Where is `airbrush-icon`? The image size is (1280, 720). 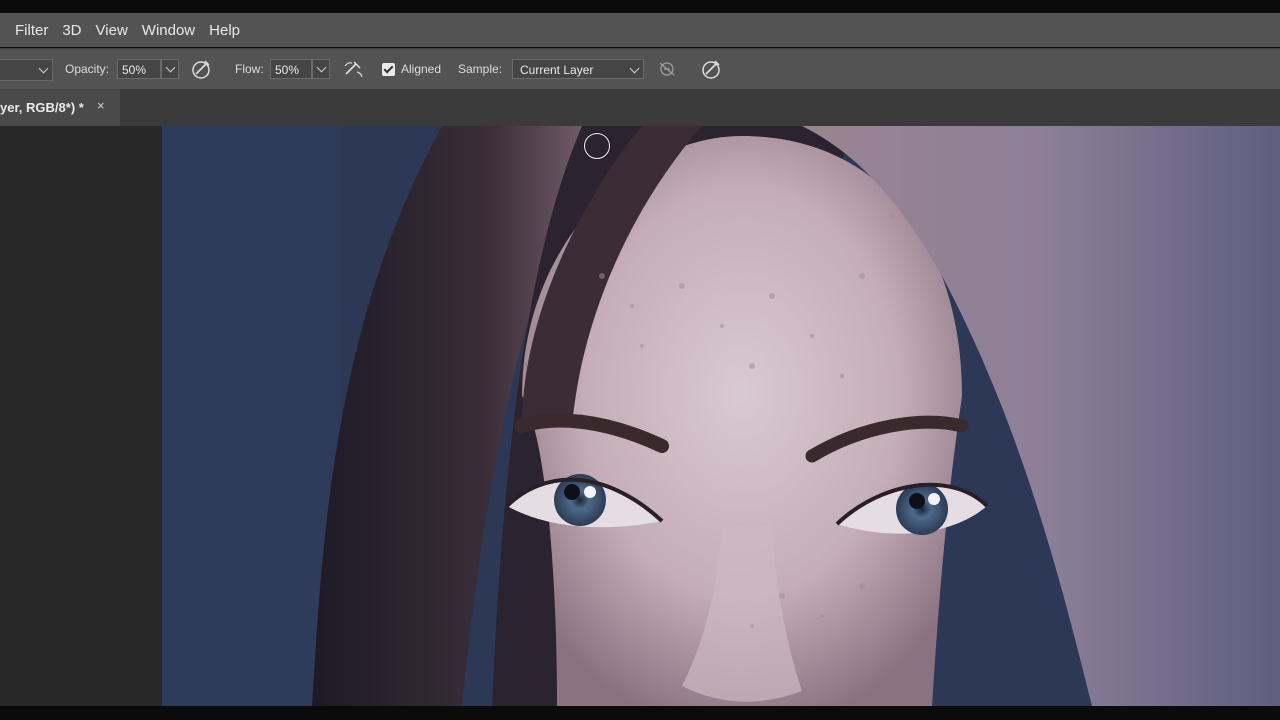
airbrush-icon is located at coordinates (354, 69).